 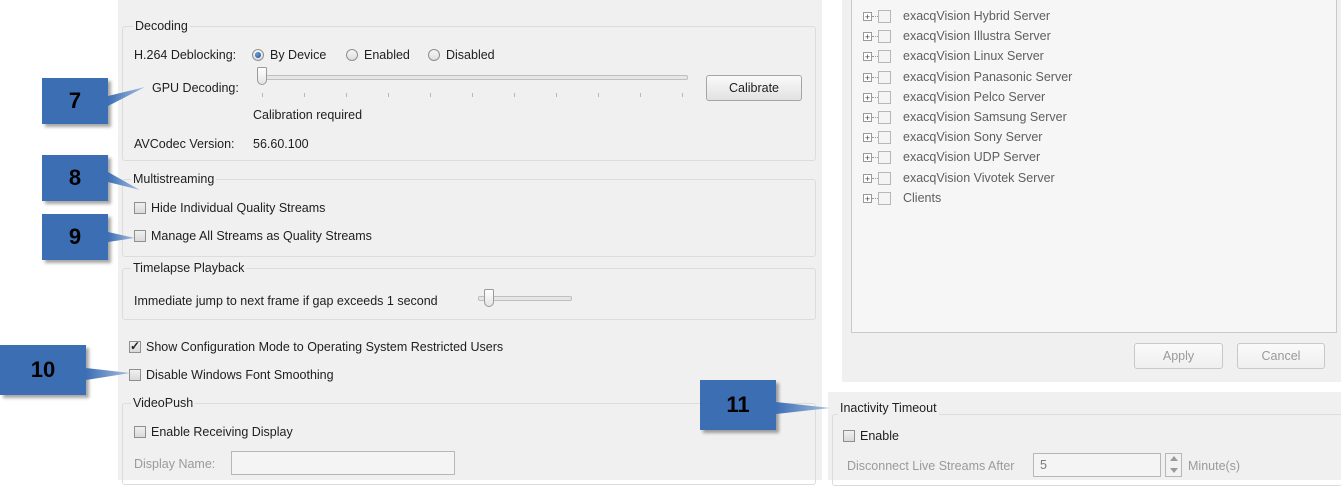 I want to click on gpu-decoding-slider-thumb, so click(x=262, y=76).